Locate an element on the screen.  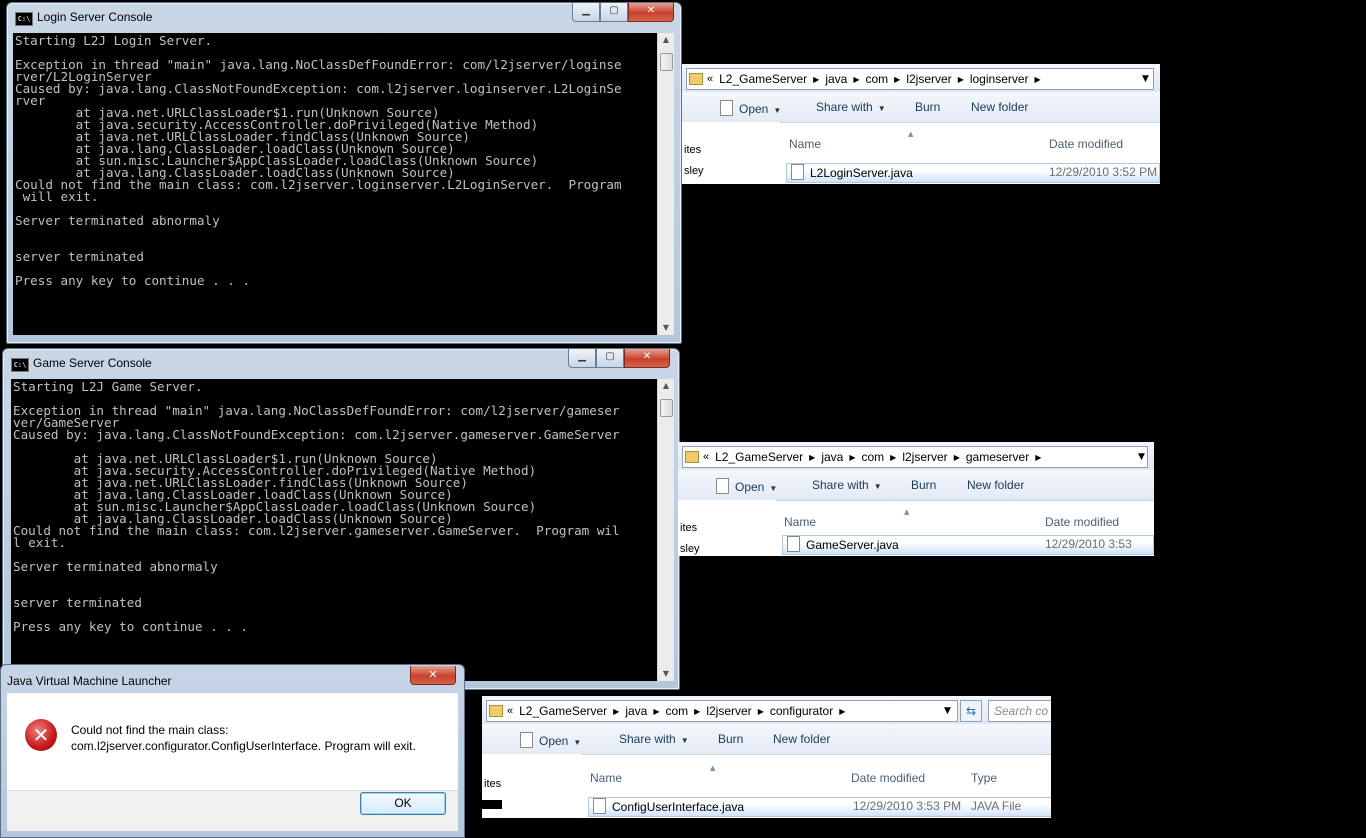
column-header-type: Type is located at coordinates (984, 778).